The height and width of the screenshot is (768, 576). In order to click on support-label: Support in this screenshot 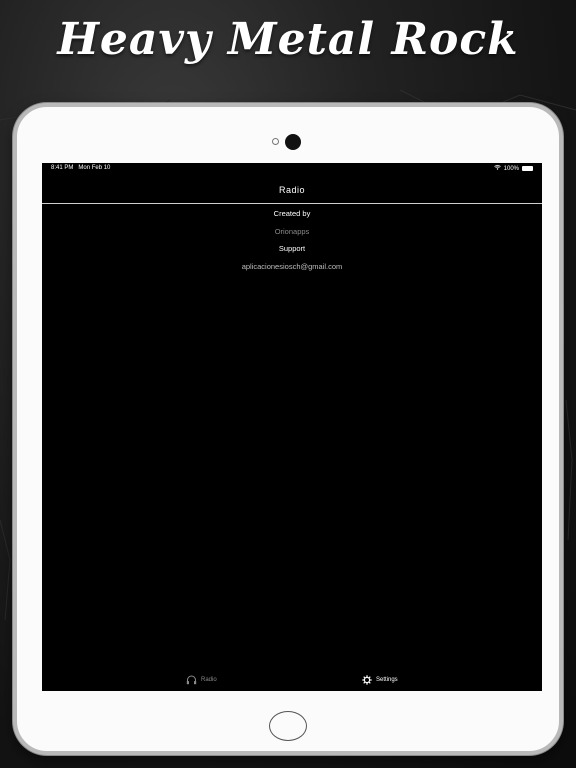, I will do `click(292, 248)`.